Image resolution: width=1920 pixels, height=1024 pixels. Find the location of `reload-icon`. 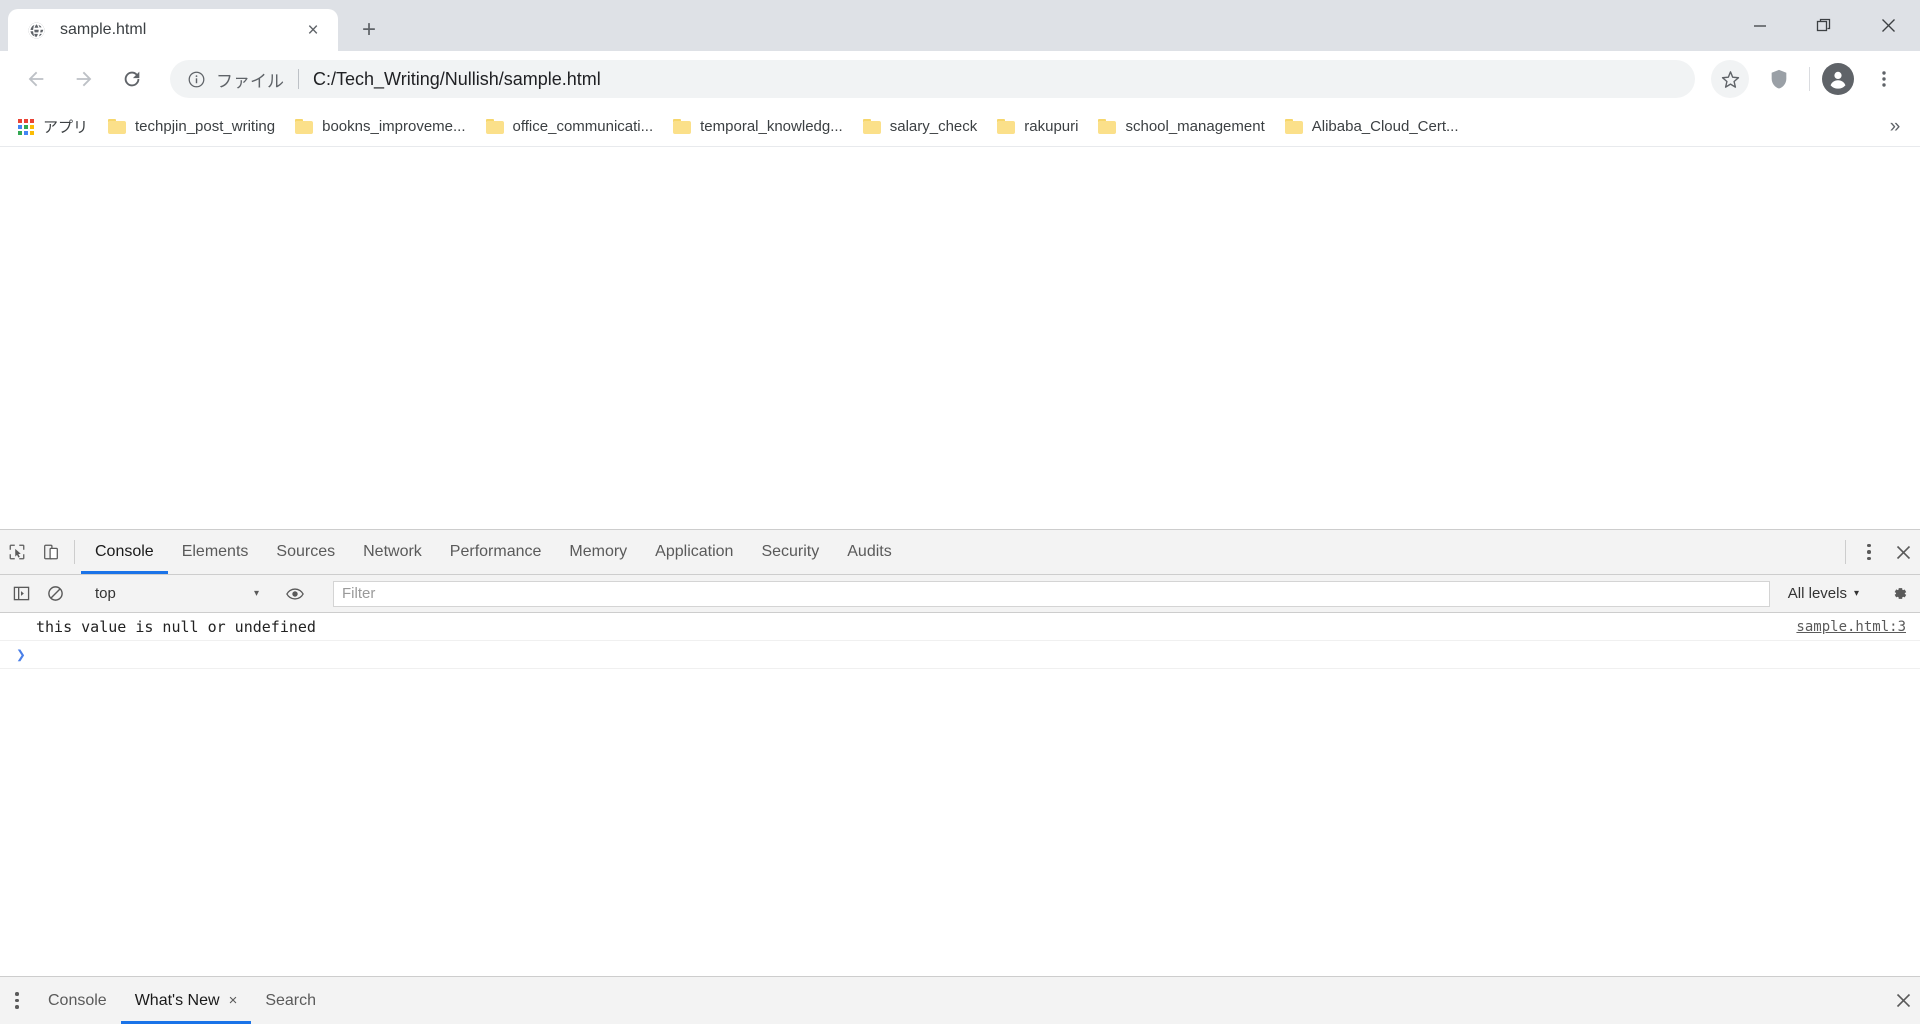

reload-icon is located at coordinates (132, 79).